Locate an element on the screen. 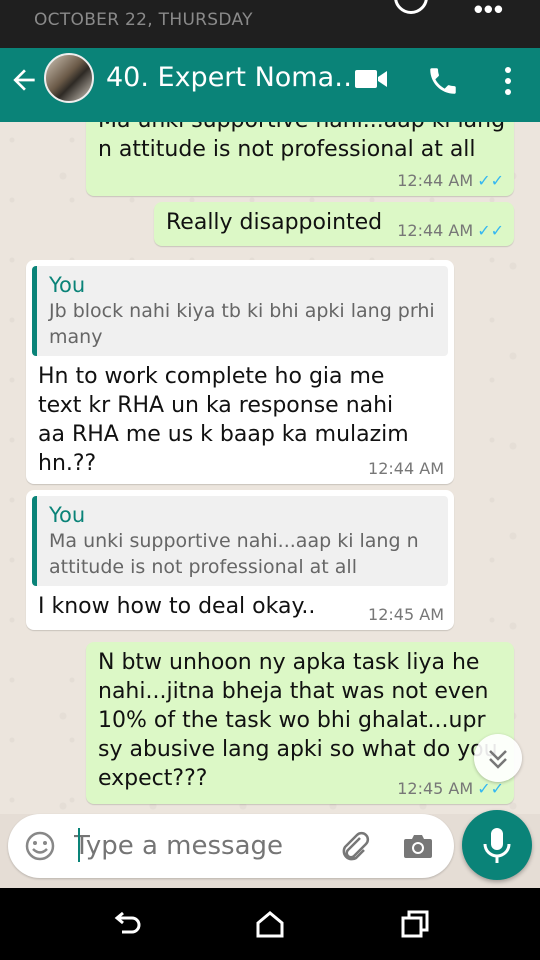 The image size is (540, 960). more-options-icon is located at coordinates (508, 81).